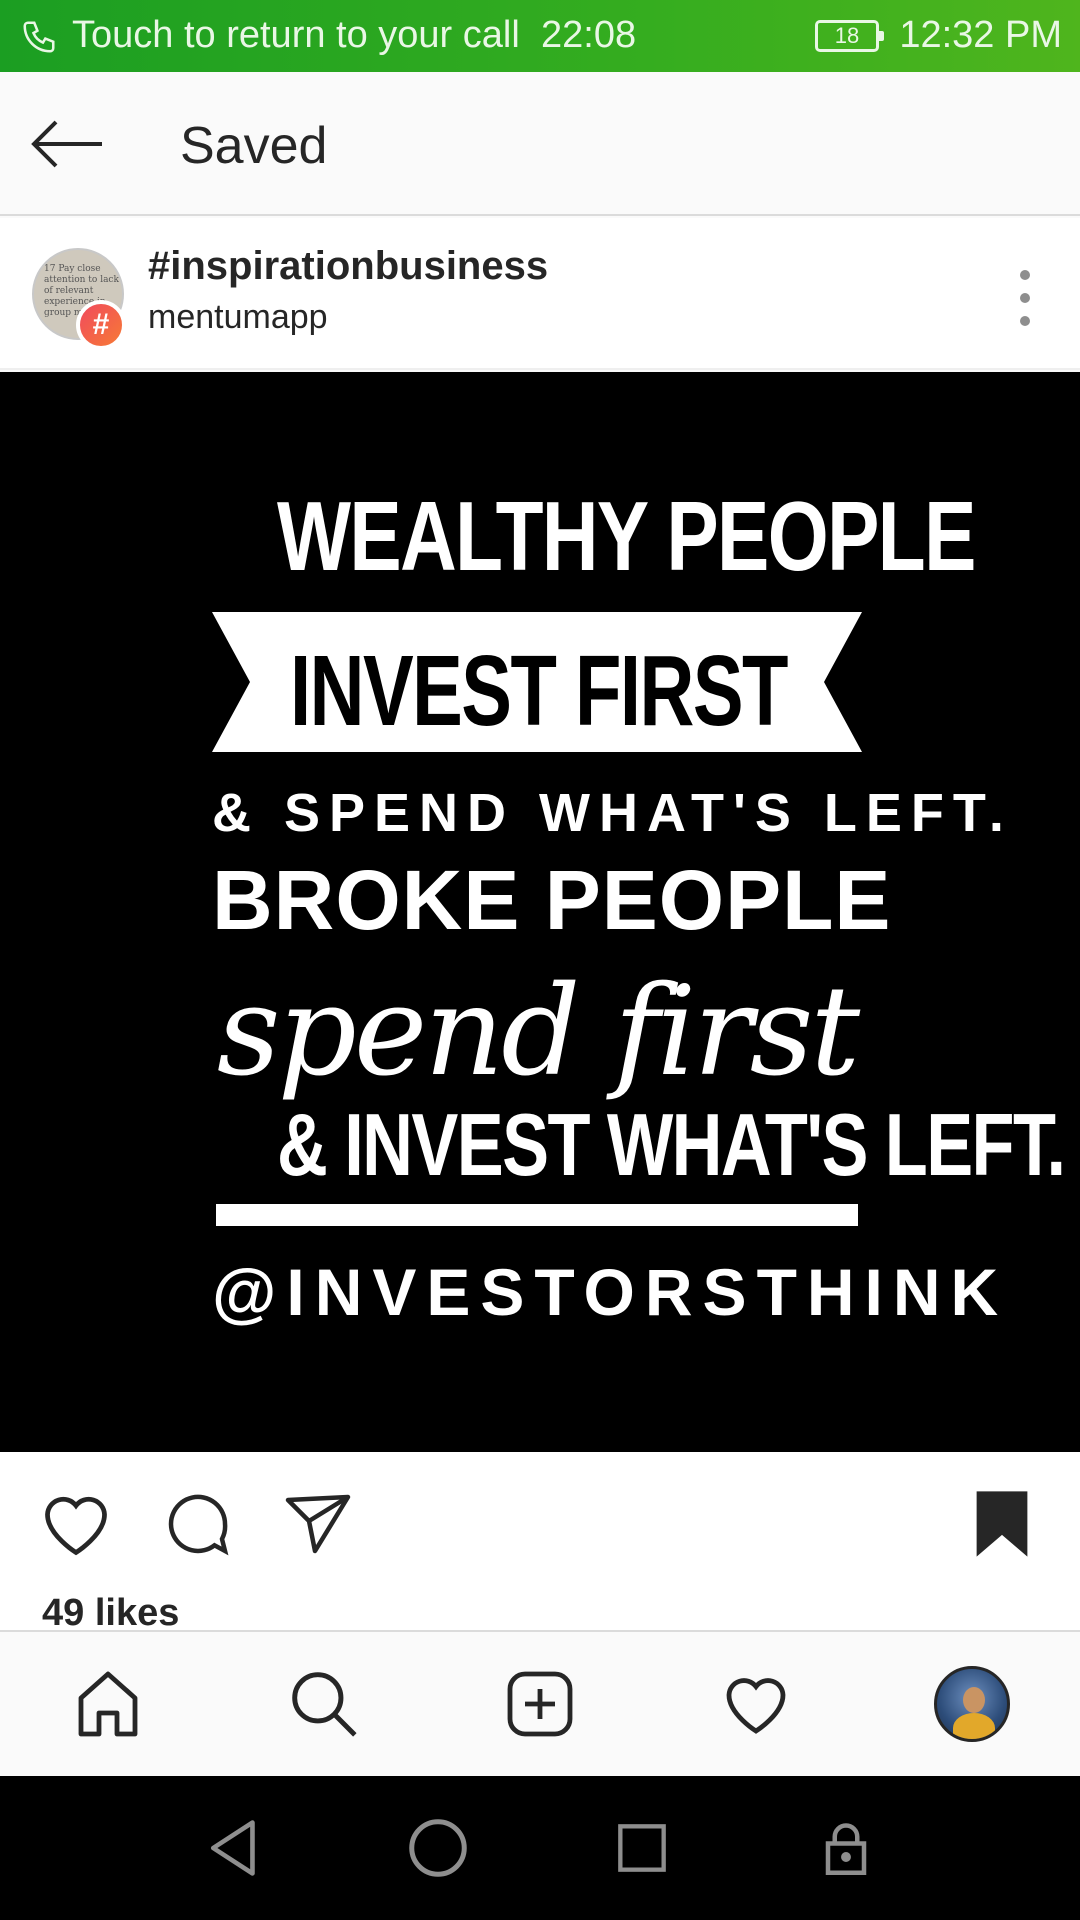 The height and width of the screenshot is (1920, 1080). Describe the element at coordinates (39, 37) in the screenshot. I see `phone-call-icon` at that location.